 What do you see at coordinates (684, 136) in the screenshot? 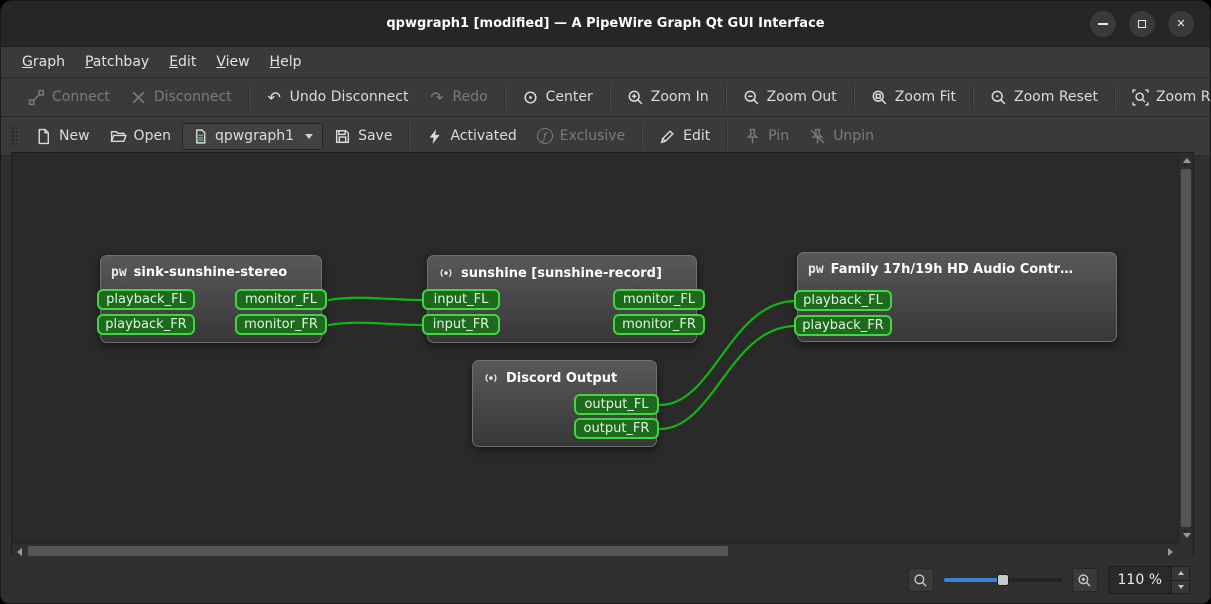
I see `edit-button: Edit` at bounding box center [684, 136].